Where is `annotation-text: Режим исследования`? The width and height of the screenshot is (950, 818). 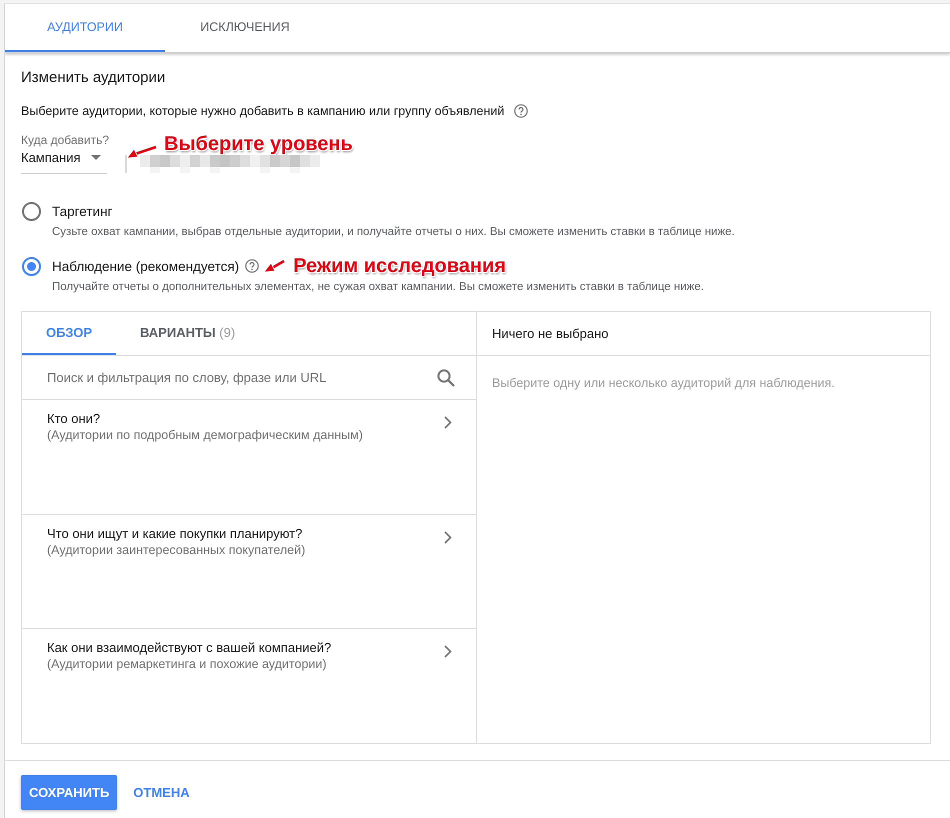
annotation-text: Режим исследования is located at coordinates (399, 266).